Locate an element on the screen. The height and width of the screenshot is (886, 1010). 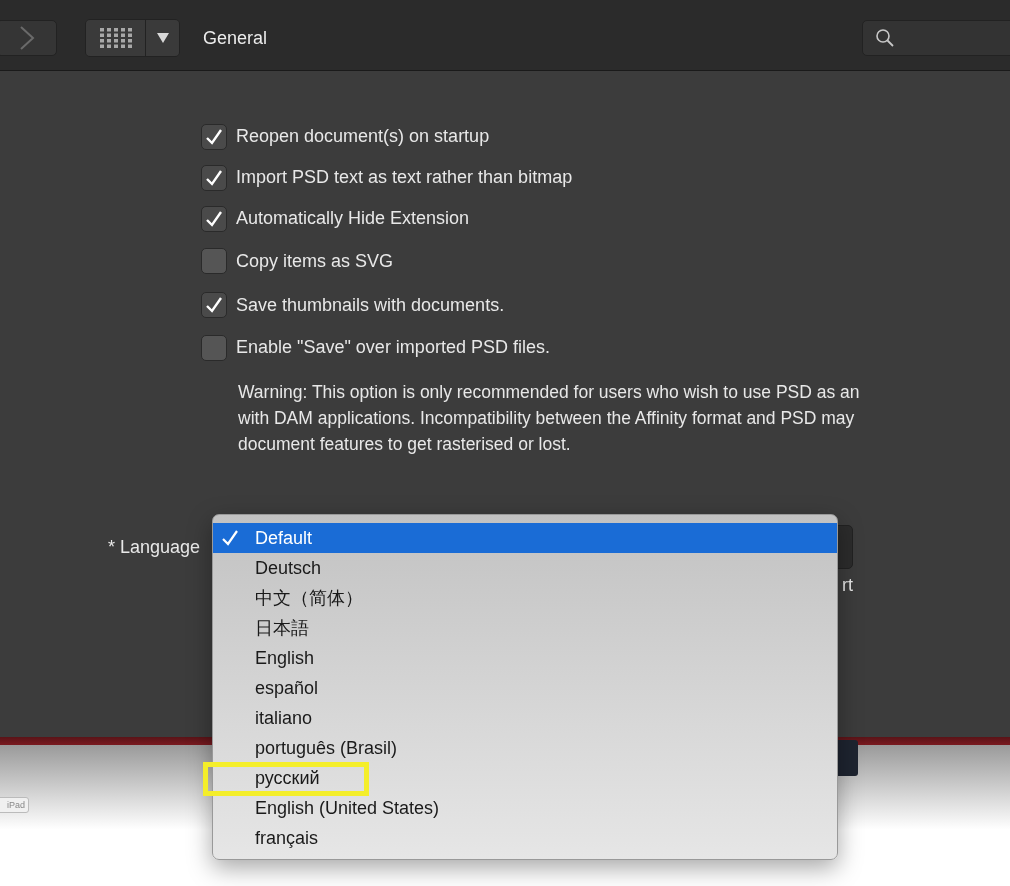
option-label: Copy items as SVG is located at coordinates (315, 261).